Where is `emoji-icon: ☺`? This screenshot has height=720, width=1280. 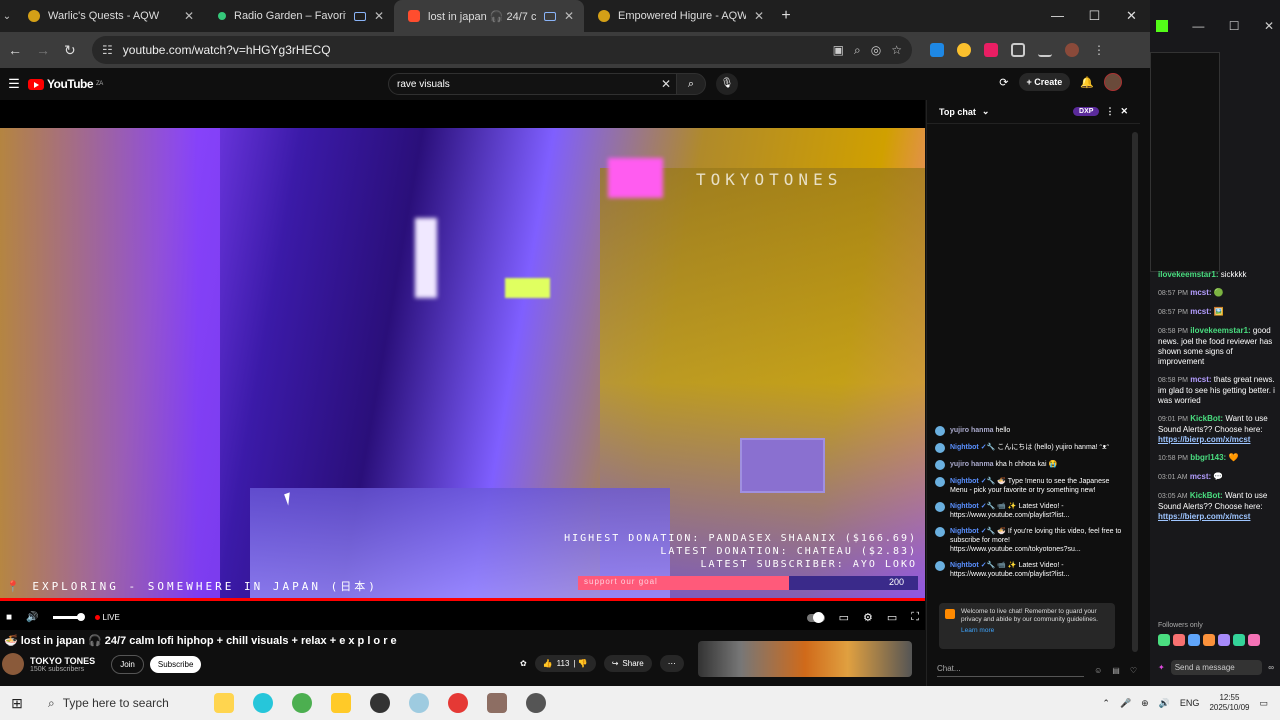 emoji-icon: ☺ is located at coordinates (1098, 670).